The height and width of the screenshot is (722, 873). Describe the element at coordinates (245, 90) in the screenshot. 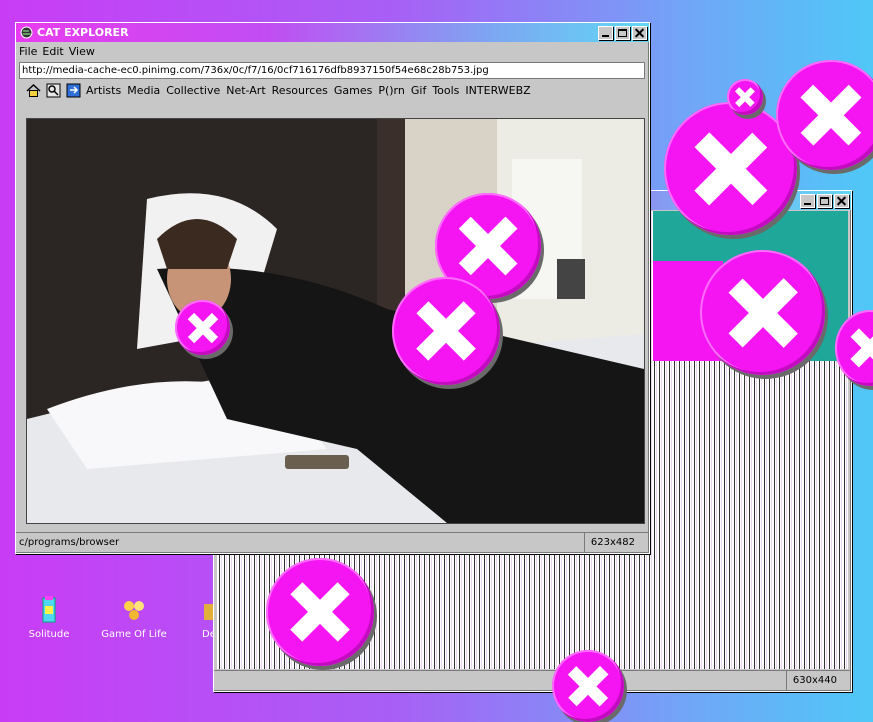

I see `link-net-art: Net-Art` at that location.